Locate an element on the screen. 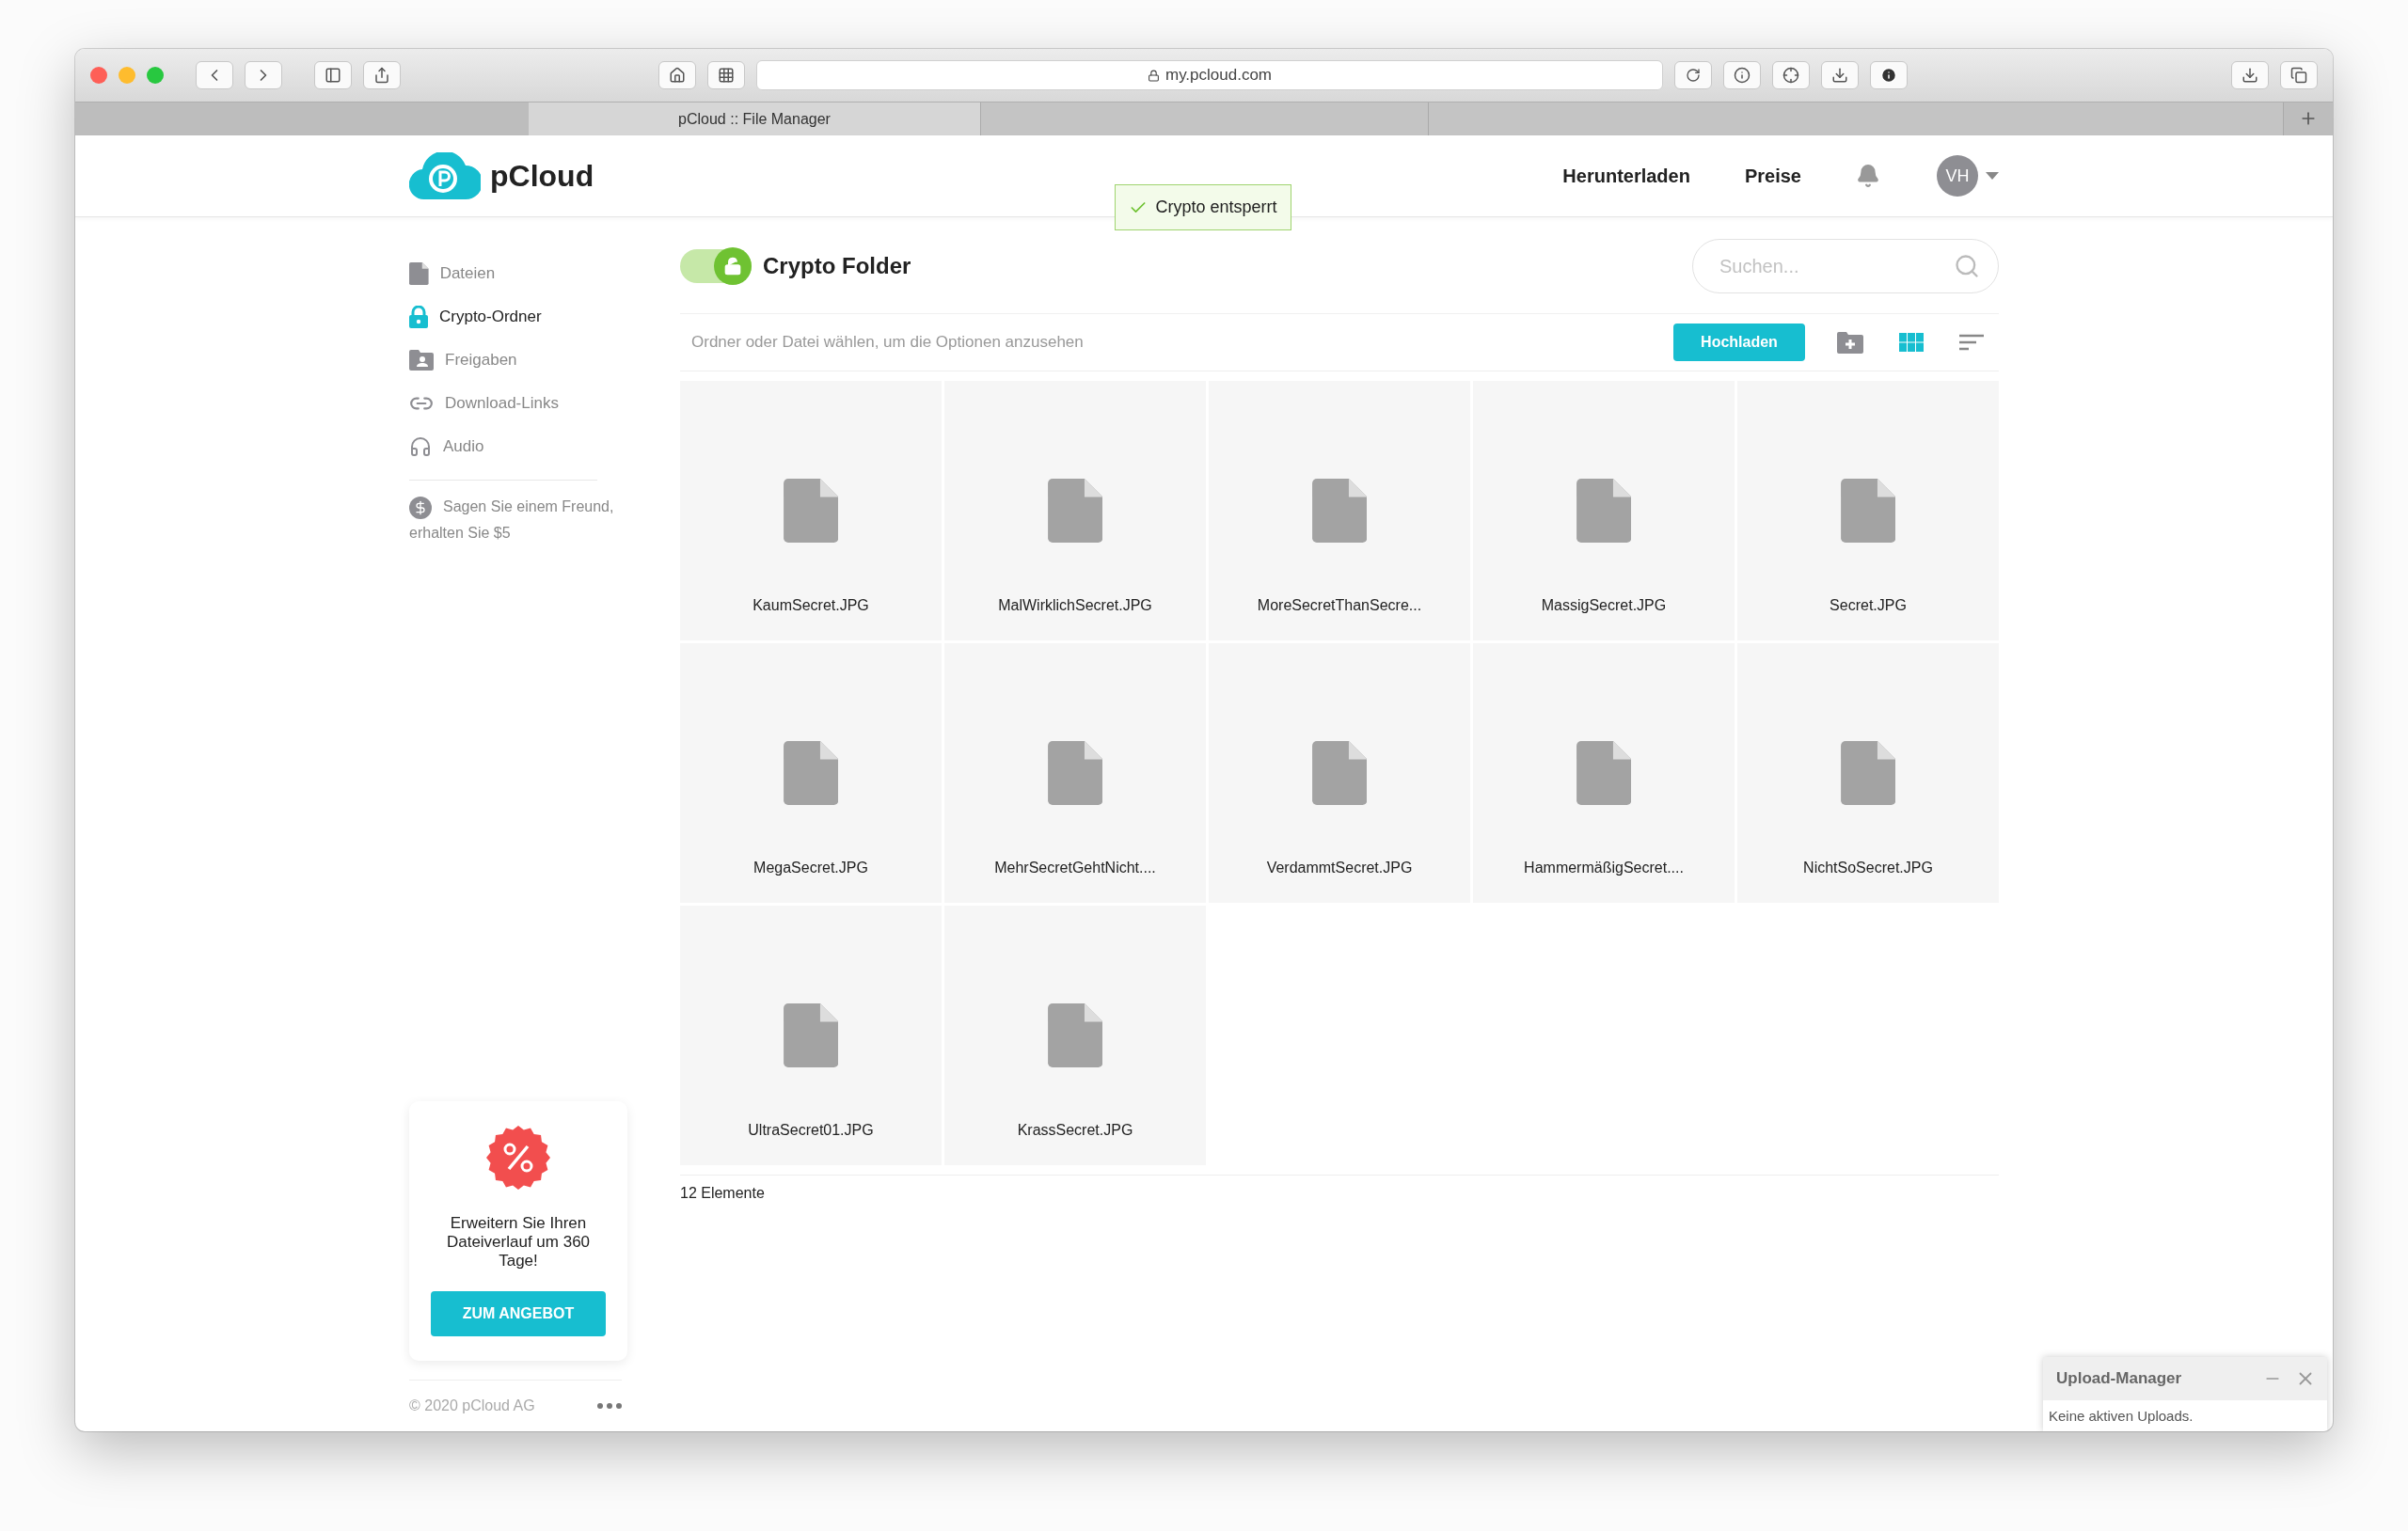 This screenshot has height=1531, width=2408. sidebar-item: Crypto-Ordner is located at coordinates (522, 317).